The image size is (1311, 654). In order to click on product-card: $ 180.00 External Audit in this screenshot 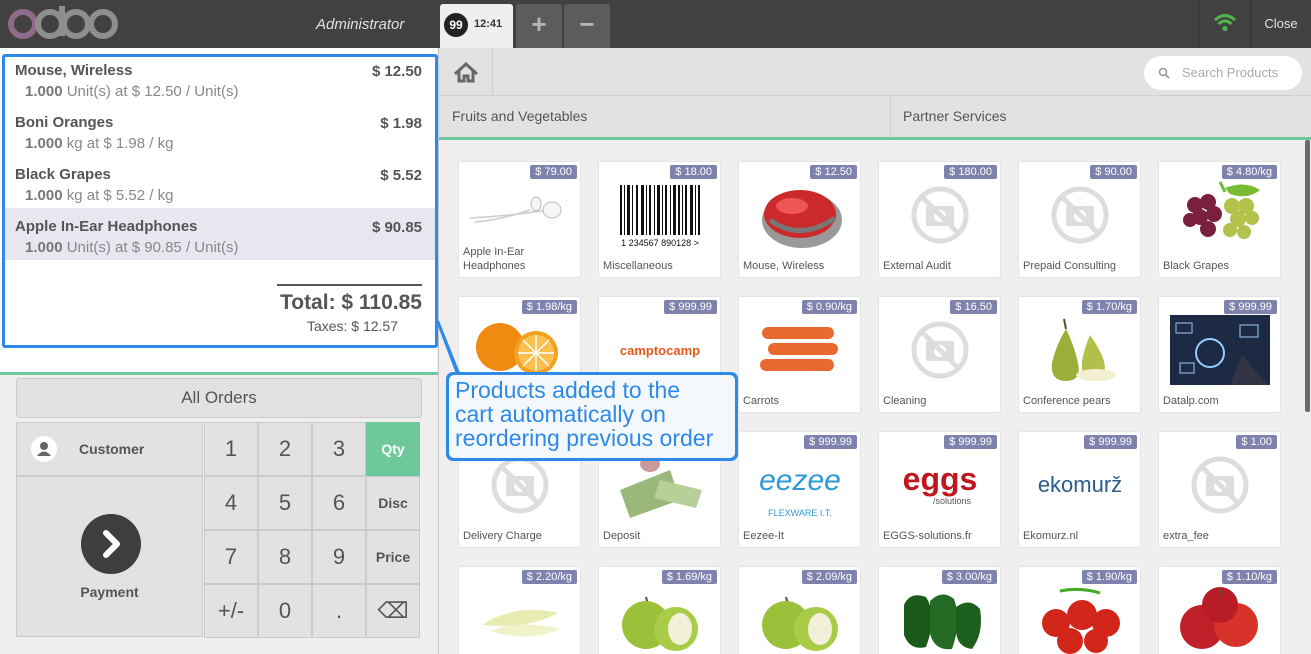, I will do `click(939, 219)`.